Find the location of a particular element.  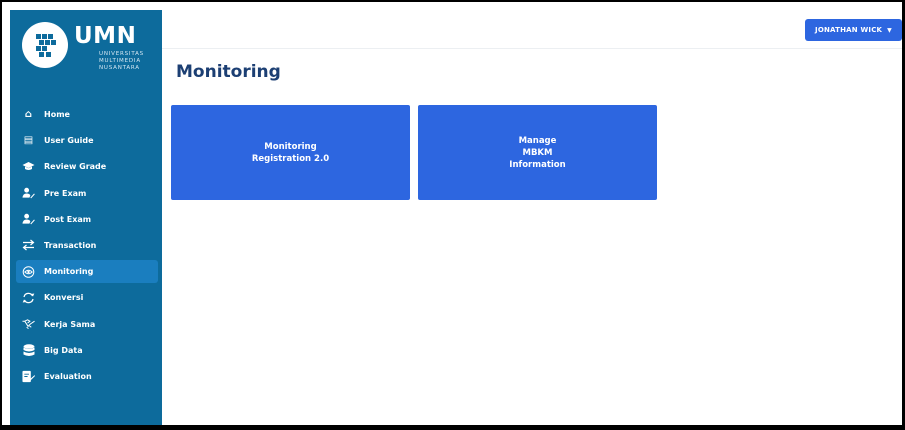

sidebar-item-label: Post Exam is located at coordinates (68, 219).